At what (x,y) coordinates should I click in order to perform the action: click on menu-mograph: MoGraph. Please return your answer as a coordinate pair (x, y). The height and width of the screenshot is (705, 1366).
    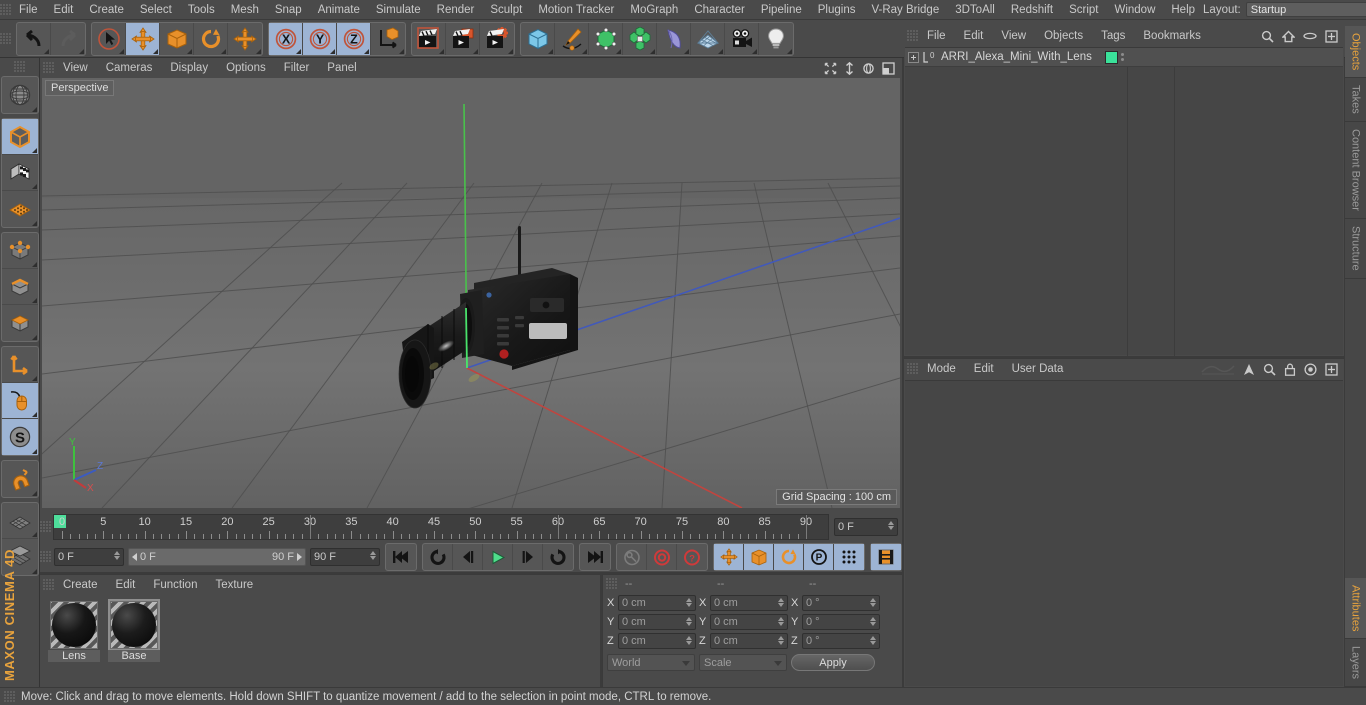
    Looking at the image, I should click on (654, 10).